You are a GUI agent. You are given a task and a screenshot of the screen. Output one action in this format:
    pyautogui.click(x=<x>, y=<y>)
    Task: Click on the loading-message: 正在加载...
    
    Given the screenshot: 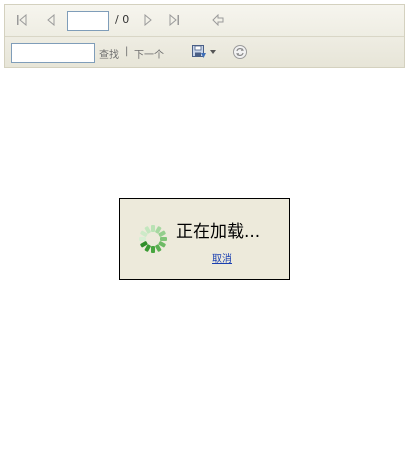 What is the action you would take?
    pyautogui.click(x=218, y=232)
    